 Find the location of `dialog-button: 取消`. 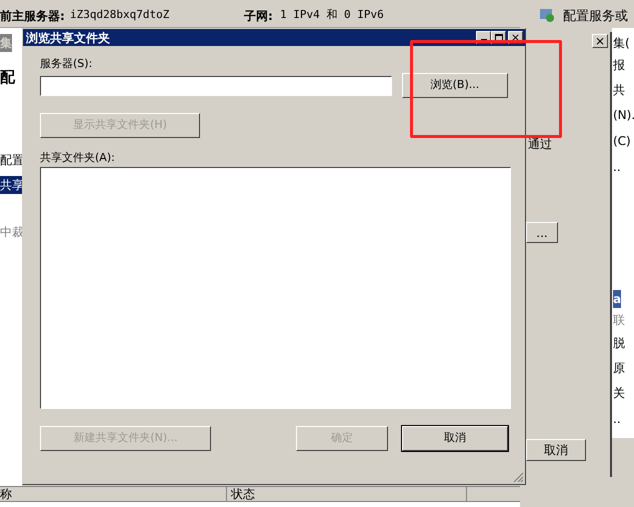

dialog-button: 取消 is located at coordinates (455, 438).